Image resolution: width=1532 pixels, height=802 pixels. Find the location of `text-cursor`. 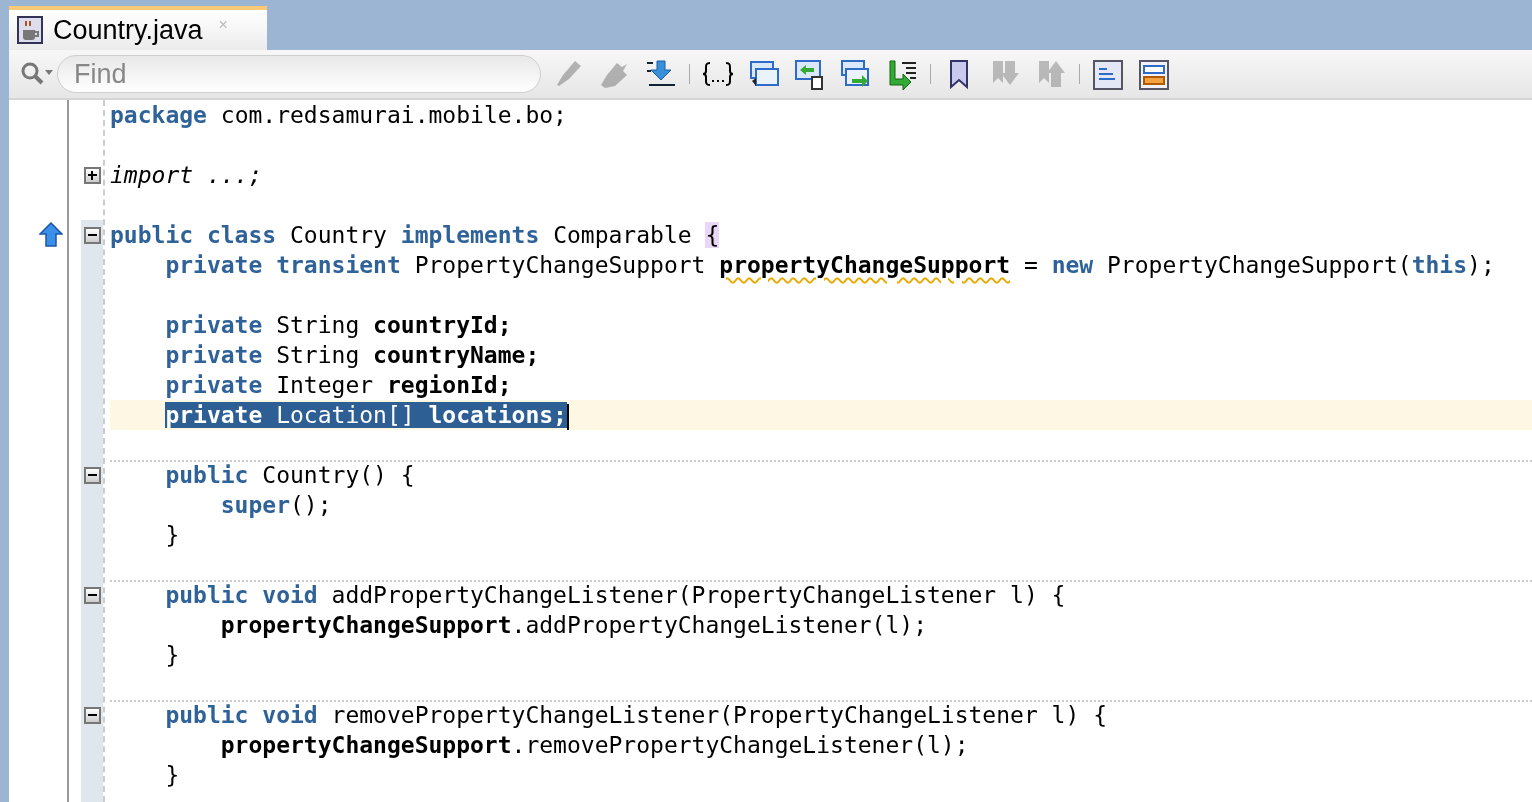

text-cursor is located at coordinates (567, 416).